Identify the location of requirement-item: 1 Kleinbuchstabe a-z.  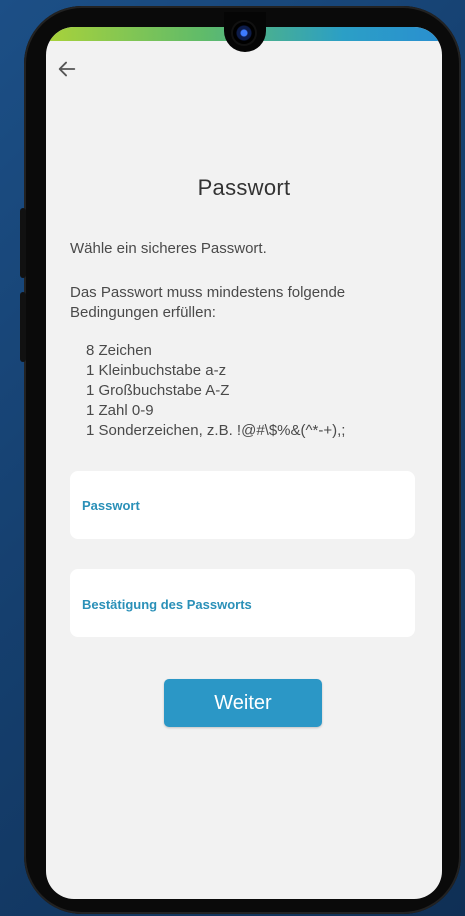
(156, 370).